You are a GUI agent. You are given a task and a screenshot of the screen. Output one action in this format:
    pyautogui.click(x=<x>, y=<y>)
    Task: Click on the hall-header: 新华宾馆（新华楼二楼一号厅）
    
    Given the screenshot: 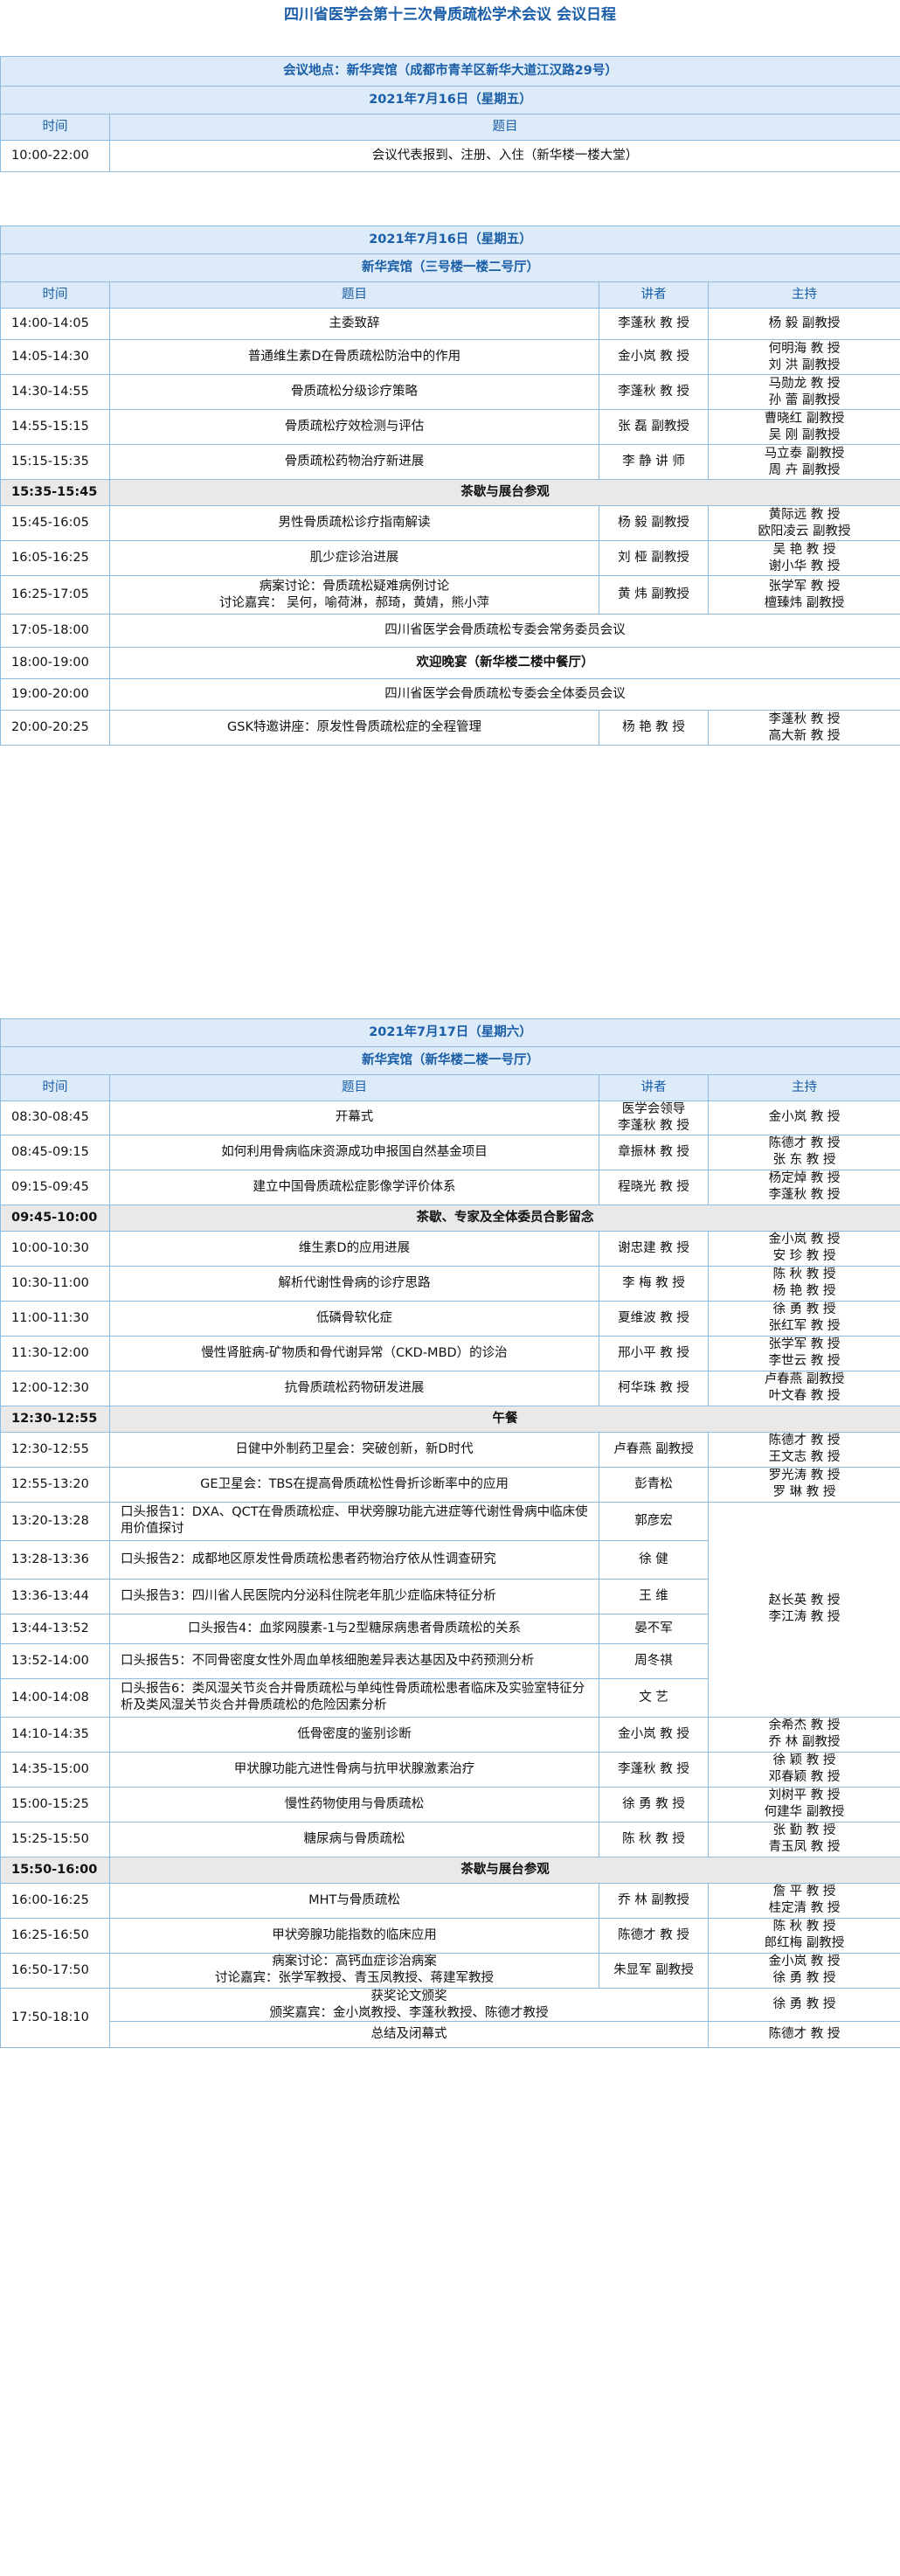 What is the action you would take?
    pyautogui.click(x=450, y=1060)
    